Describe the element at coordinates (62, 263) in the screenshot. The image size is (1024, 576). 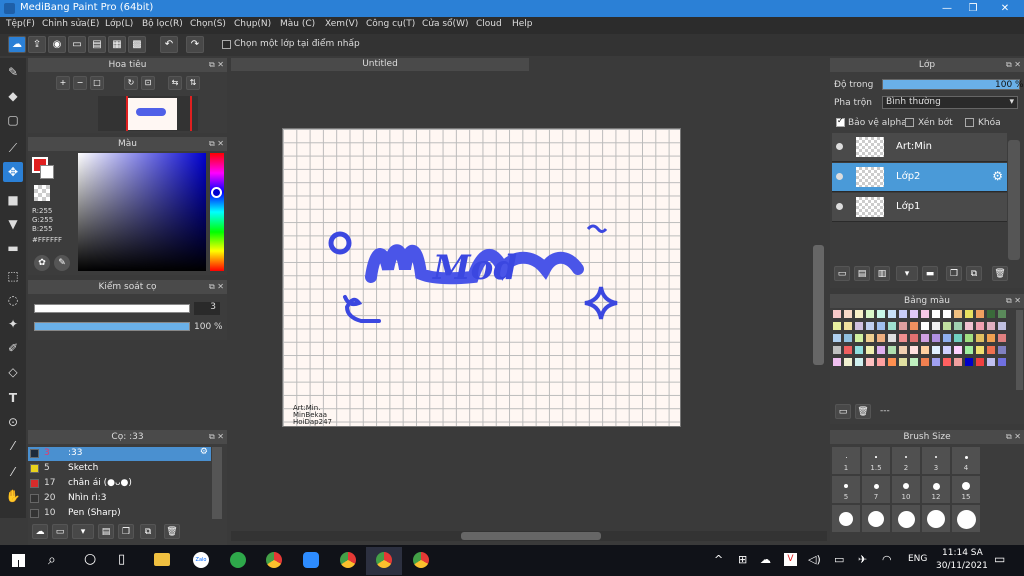
I see `palette-edit-icon: ✎` at that location.